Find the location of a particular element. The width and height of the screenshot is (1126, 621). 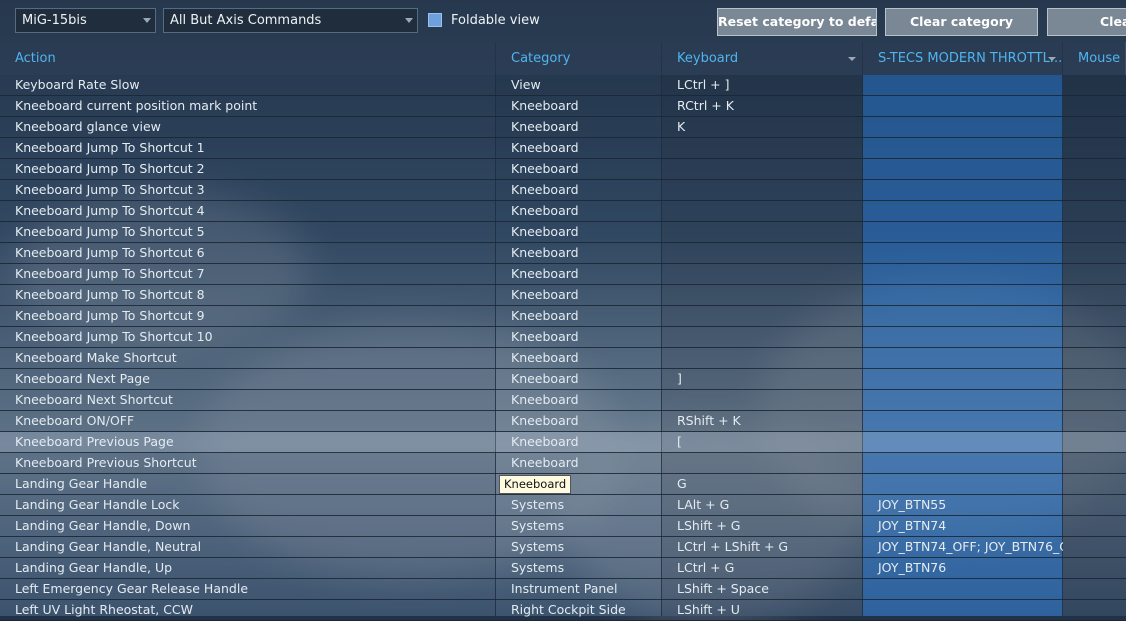

cell-keyboard: LCtrl + G is located at coordinates (762, 568).